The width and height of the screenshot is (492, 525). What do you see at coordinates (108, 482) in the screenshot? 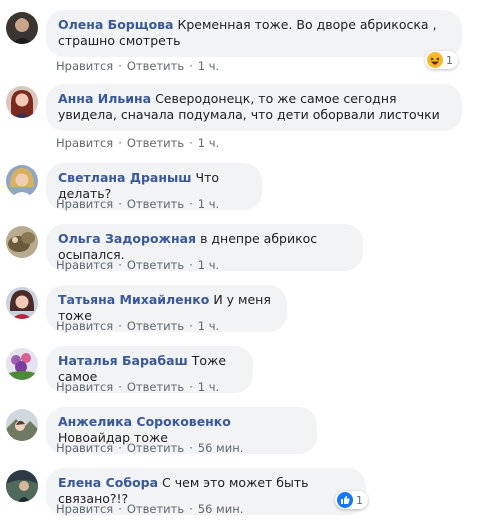
I see `comment-author: Елена Собора` at bounding box center [108, 482].